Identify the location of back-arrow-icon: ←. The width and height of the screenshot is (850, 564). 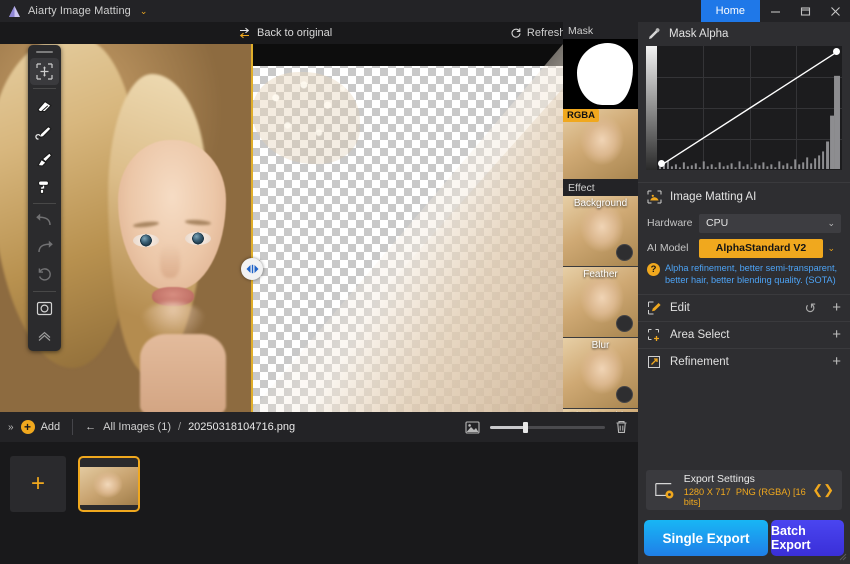
(90, 427).